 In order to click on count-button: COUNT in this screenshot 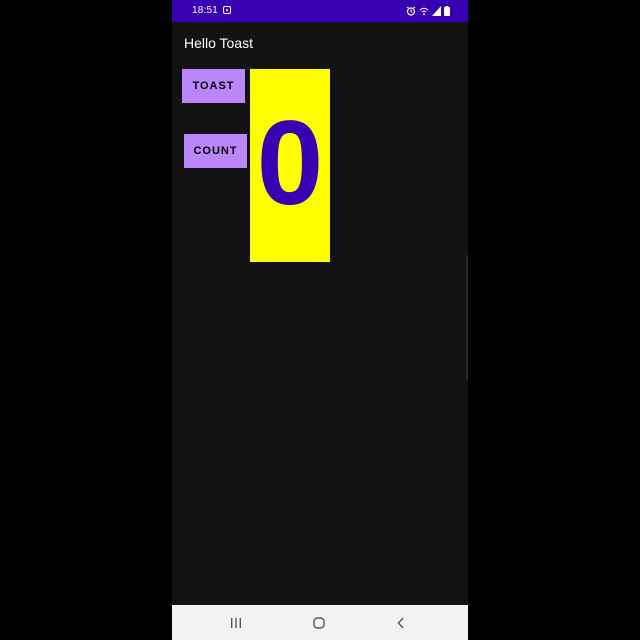, I will do `click(215, 151)`.